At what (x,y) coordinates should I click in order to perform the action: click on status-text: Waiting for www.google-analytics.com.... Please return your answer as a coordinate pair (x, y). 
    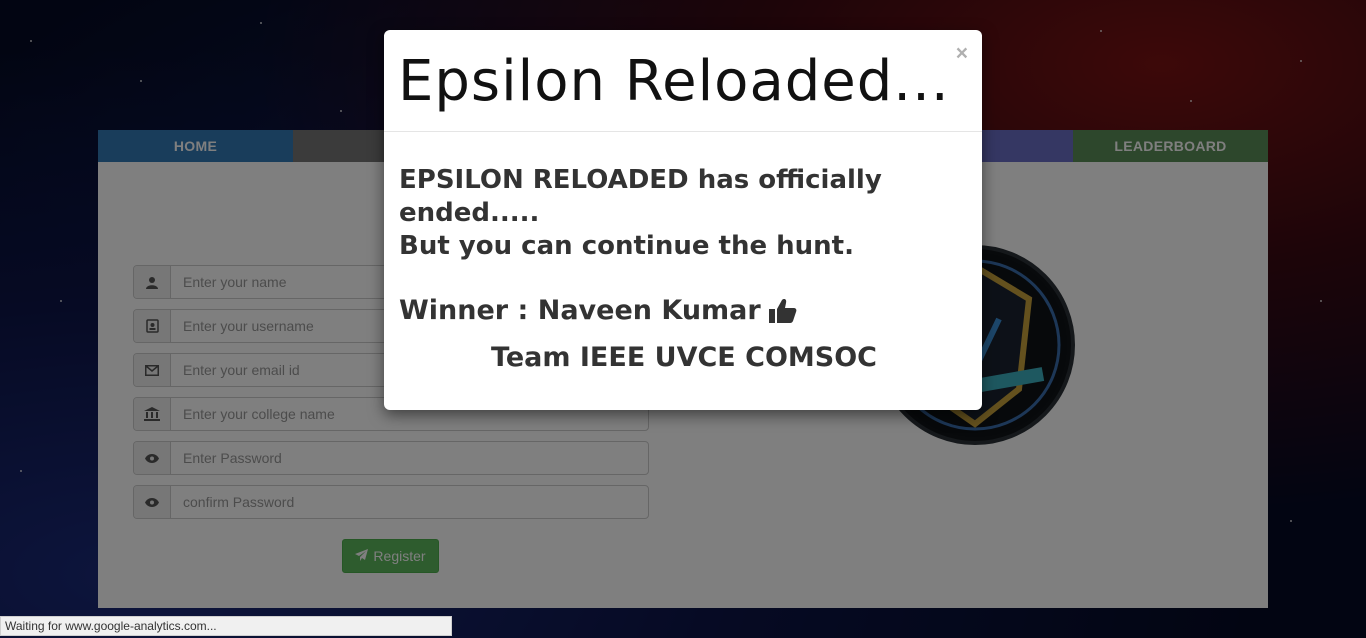
    Looking at the image, I should click on (111, 626).